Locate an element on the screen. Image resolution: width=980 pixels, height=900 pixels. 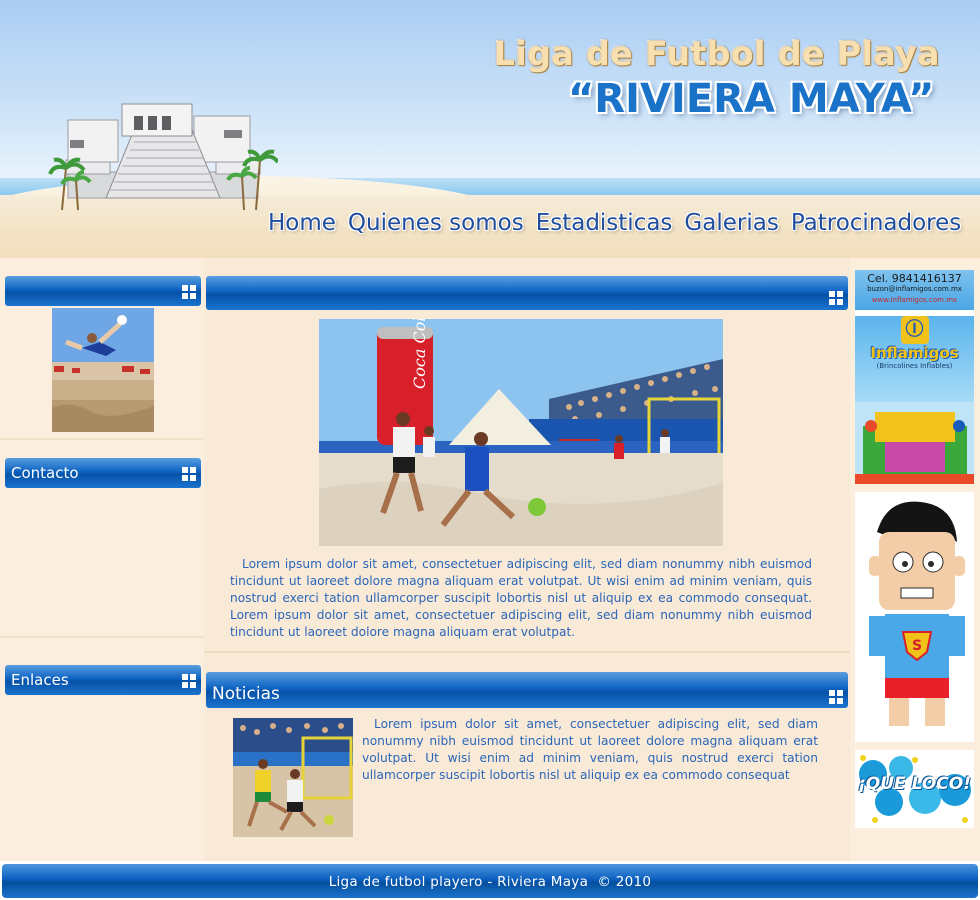
site-subtitle: “RIVIERA MAYA” is located at coordinates (751, 99).